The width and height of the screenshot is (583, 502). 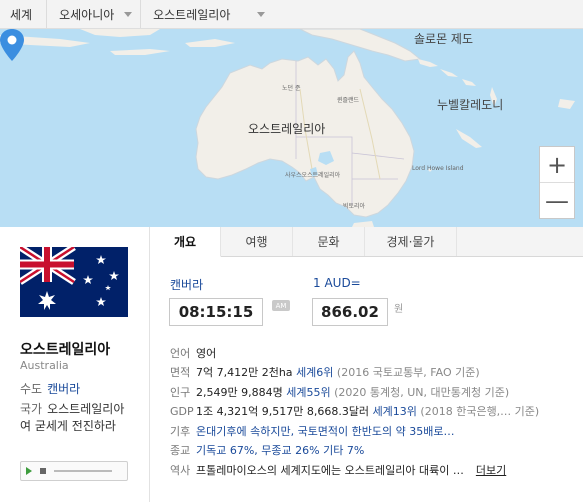 What do you see at coordinates (31, 409) in the screenshot?
I see `anthem-key: 국가` at bounding box center [31, 409].